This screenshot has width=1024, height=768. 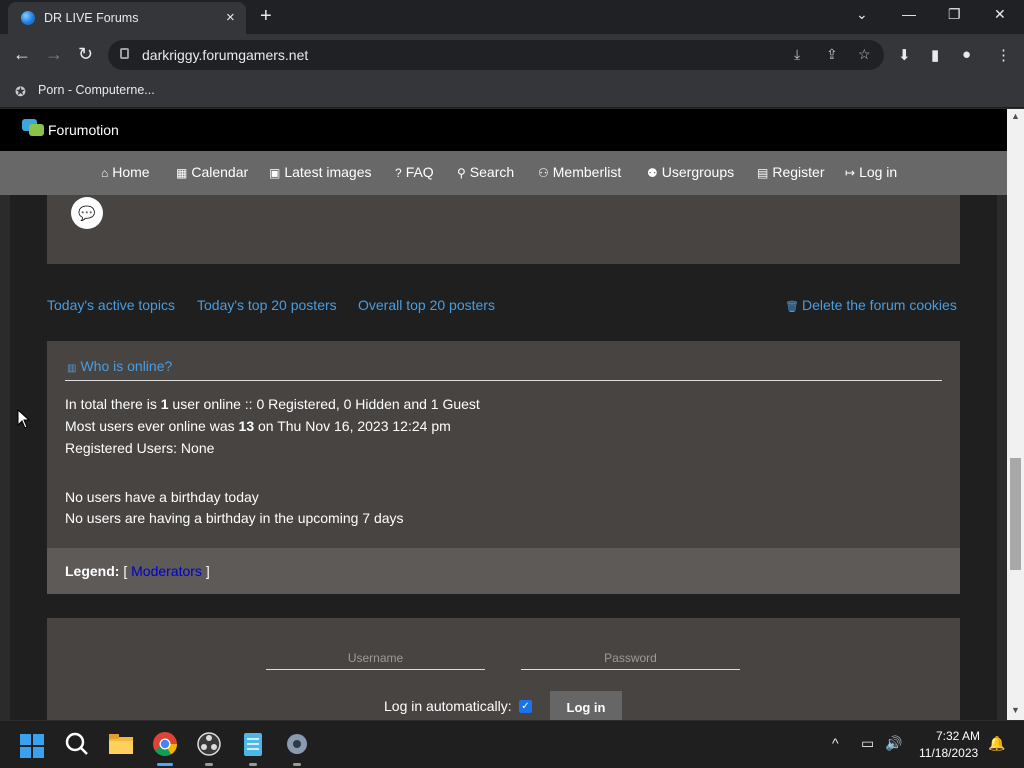 What do you see at coordinates (87, 213) in the screenshot?
I see `comment-bubble-icon: 💬` at bounding box center [87, 213].